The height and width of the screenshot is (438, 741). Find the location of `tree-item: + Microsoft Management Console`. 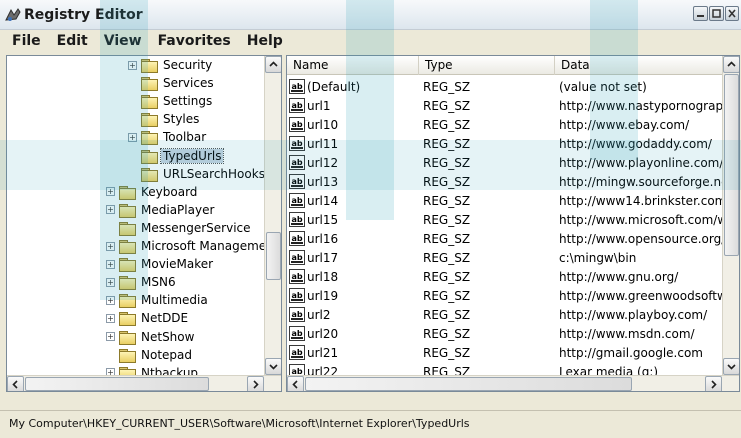

tree-item: + Microsoft Management Console is located at coordinates (193, 246).